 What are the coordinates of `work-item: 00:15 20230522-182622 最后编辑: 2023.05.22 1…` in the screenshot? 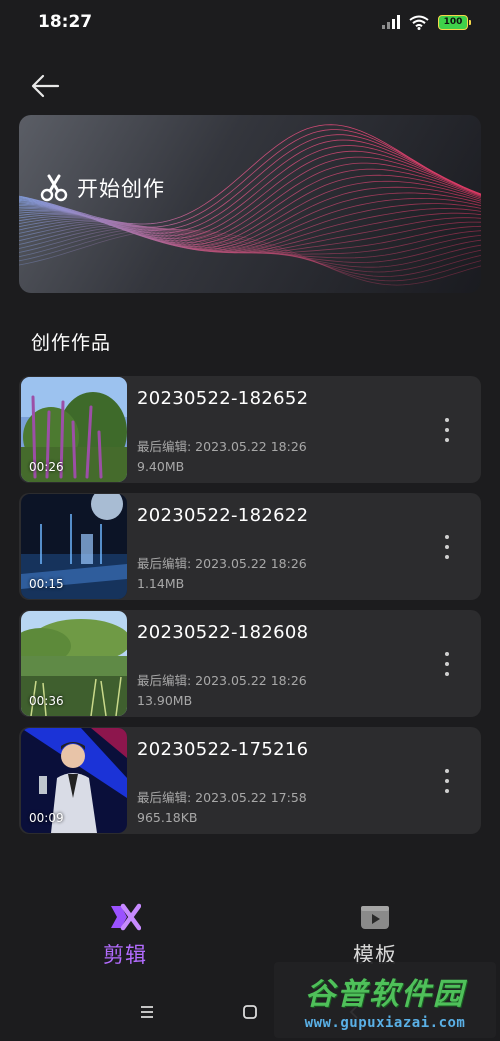 It's located at (250, 546).